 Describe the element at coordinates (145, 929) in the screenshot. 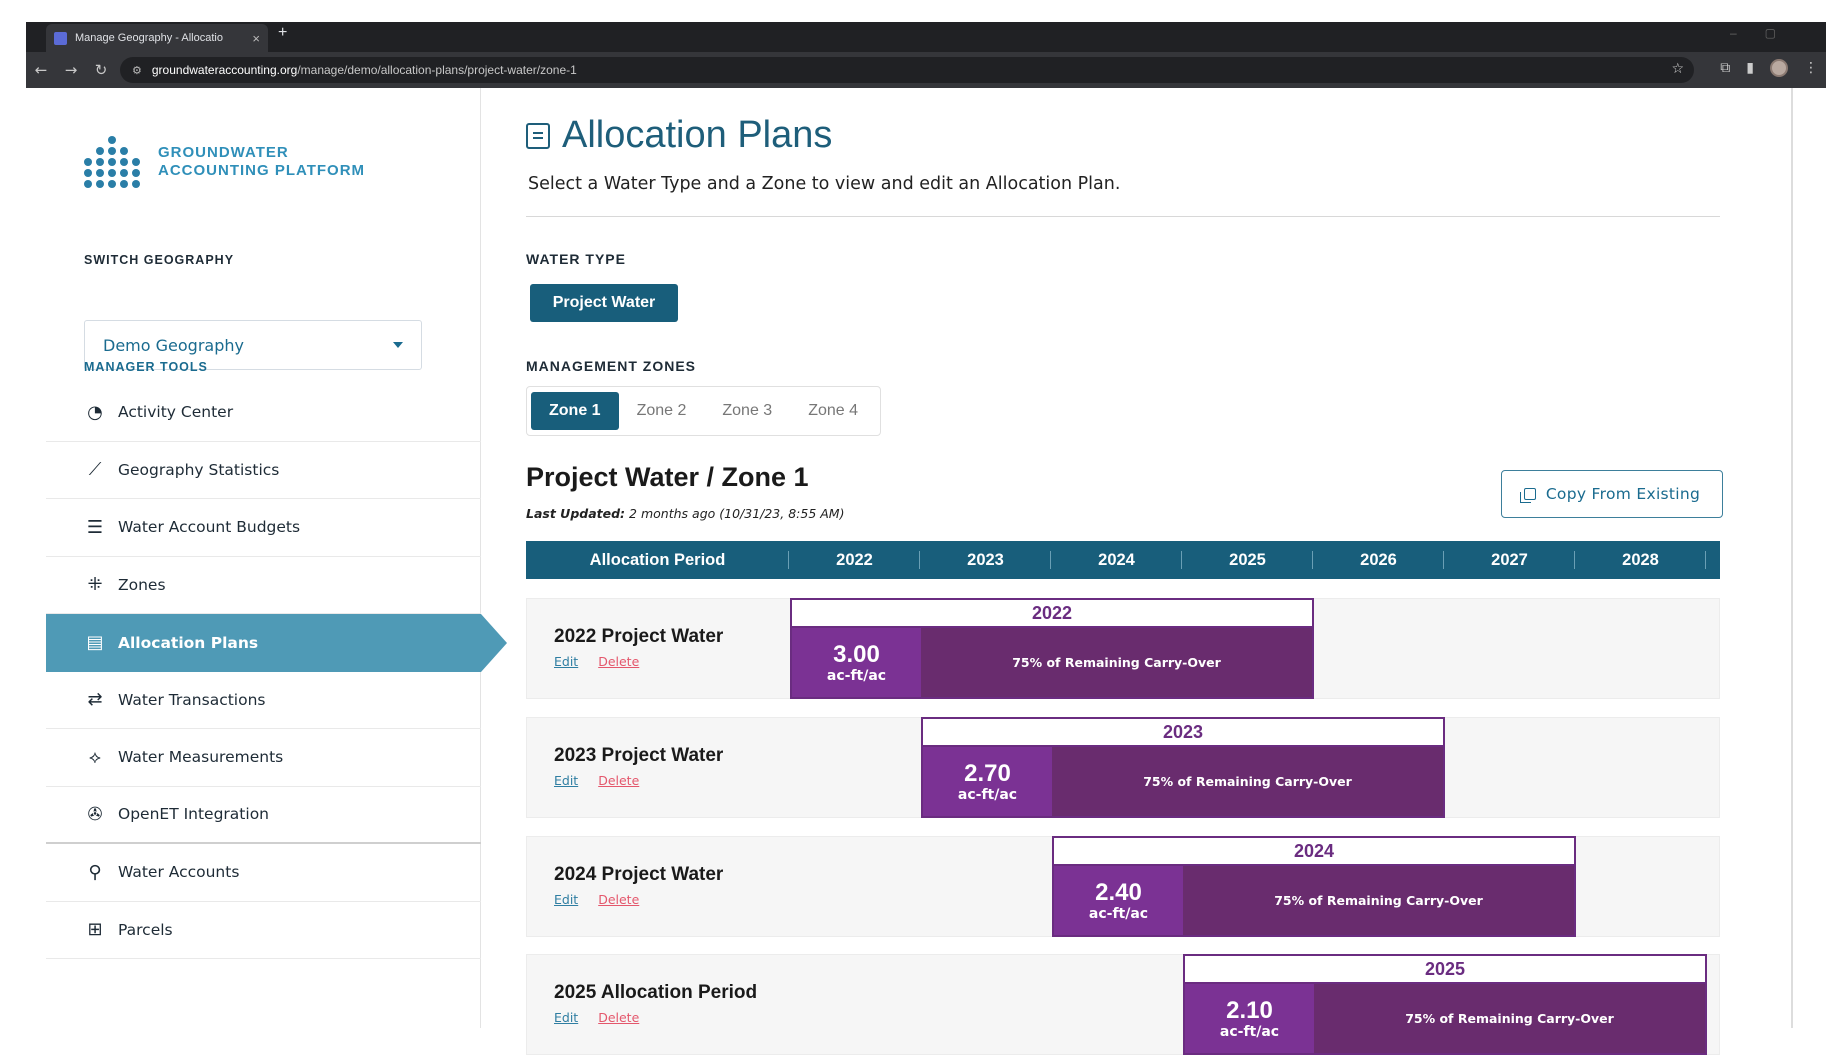

I see `sidebar-item-label: Parcels` at that location.